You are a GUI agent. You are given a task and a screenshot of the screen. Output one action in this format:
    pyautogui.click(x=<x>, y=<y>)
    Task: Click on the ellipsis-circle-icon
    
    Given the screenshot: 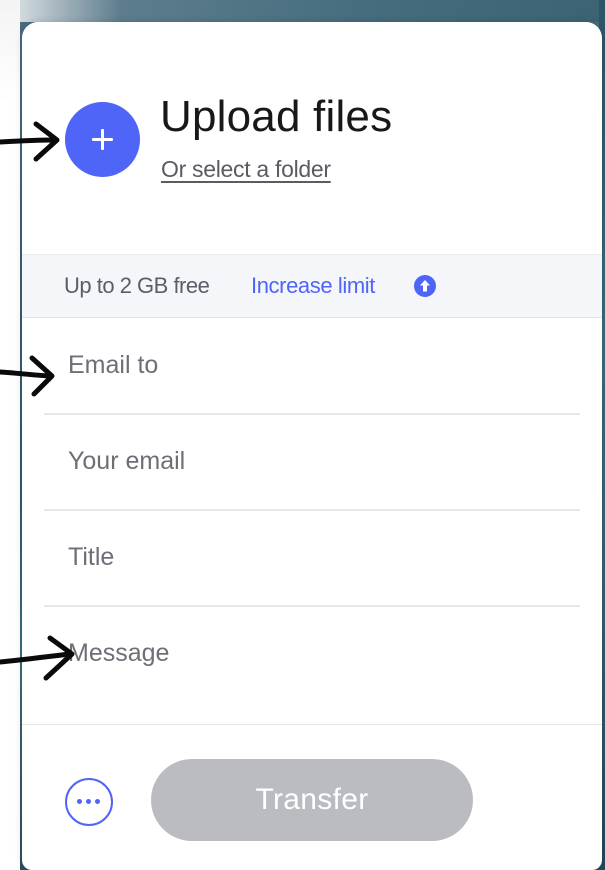 What is the action you would take?
    pyautogui.click(x=79, y=801)
    